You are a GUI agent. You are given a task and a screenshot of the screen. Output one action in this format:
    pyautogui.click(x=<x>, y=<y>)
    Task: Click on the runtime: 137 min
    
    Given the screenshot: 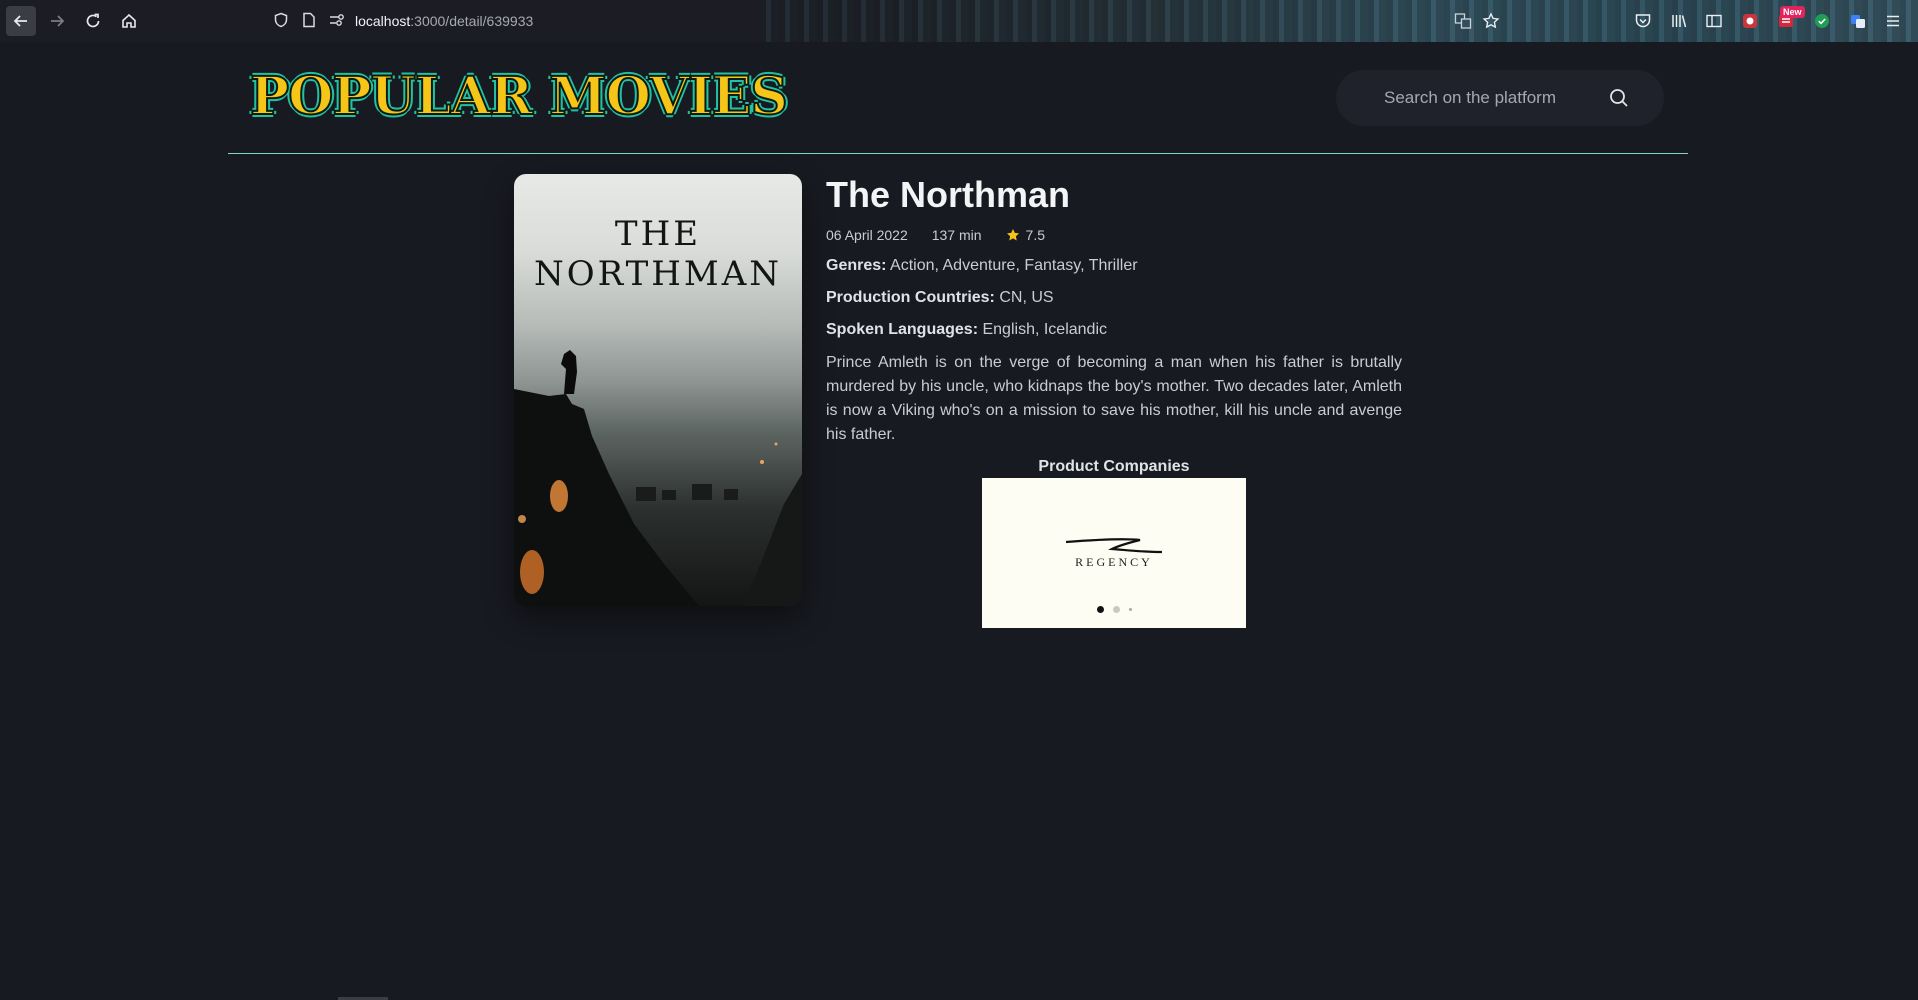 What is the action you would take?
    pyautogui.click(x=956, y=235)
    